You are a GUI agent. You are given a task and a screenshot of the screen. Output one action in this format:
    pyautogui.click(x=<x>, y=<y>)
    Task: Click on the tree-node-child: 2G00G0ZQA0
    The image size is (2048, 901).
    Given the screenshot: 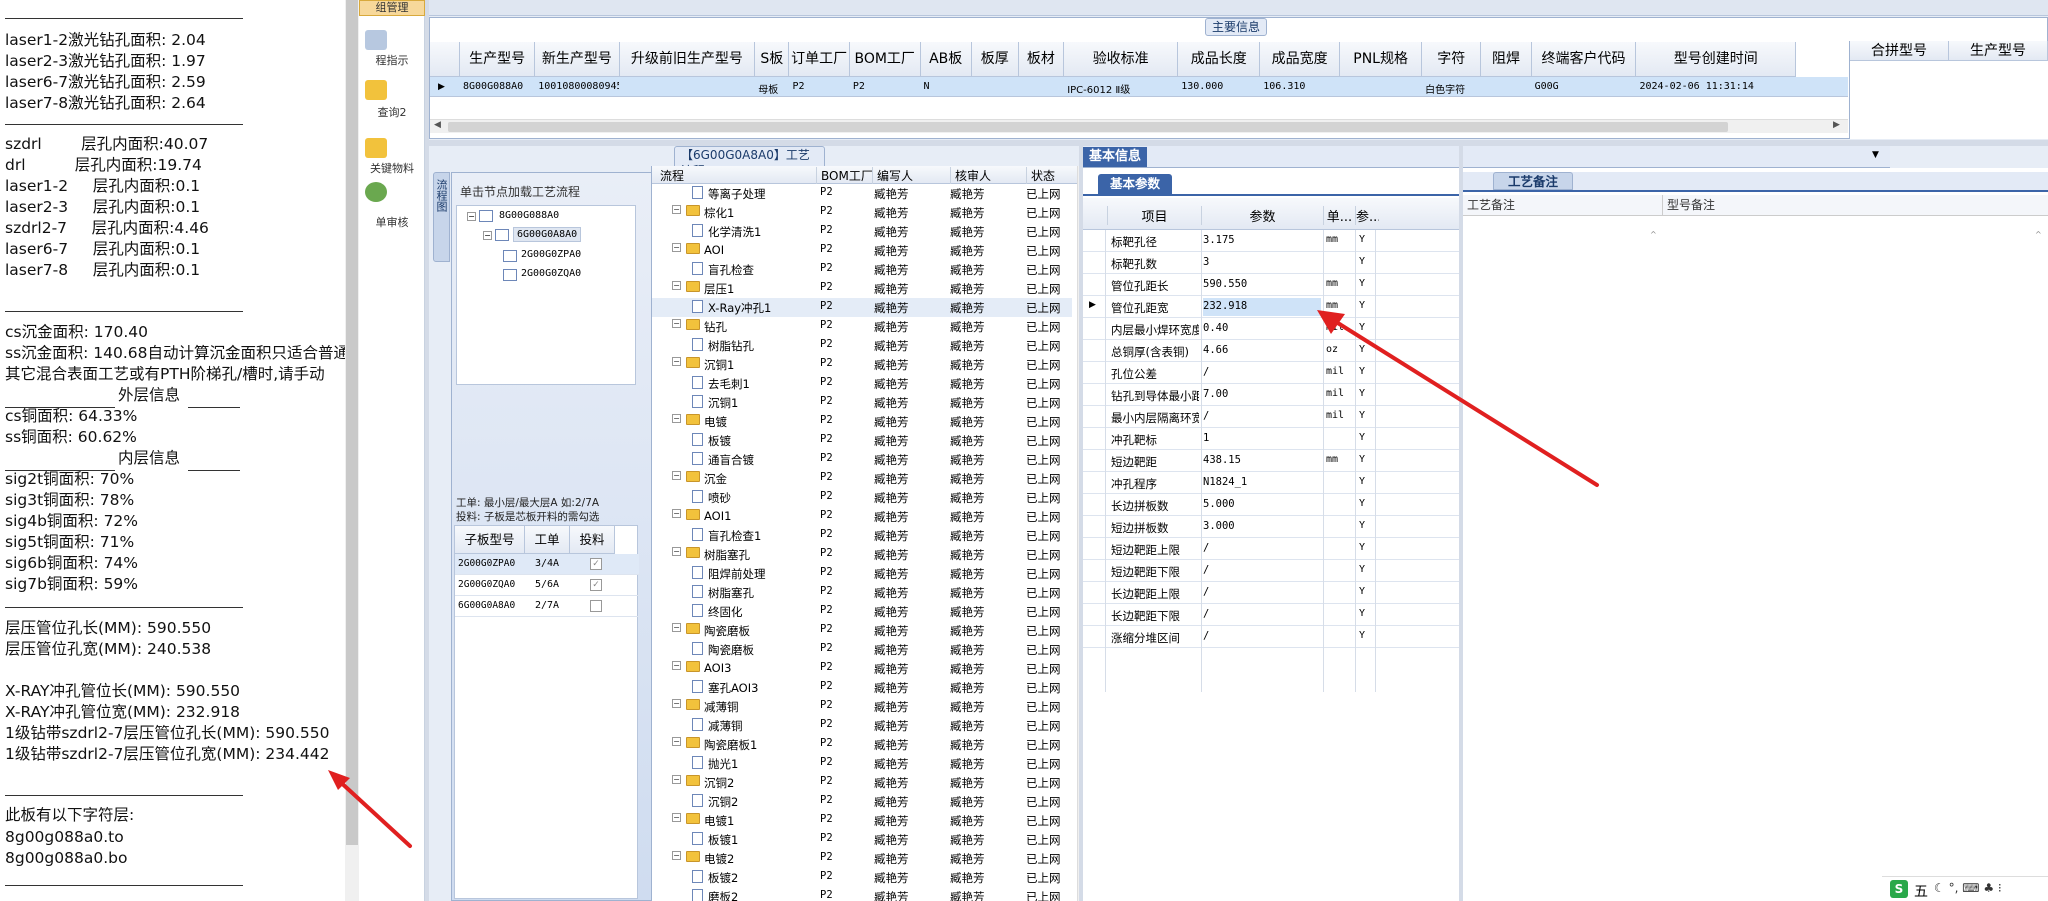 What is the action you would take?
    pyautogui.click(x=551, y=273)
    